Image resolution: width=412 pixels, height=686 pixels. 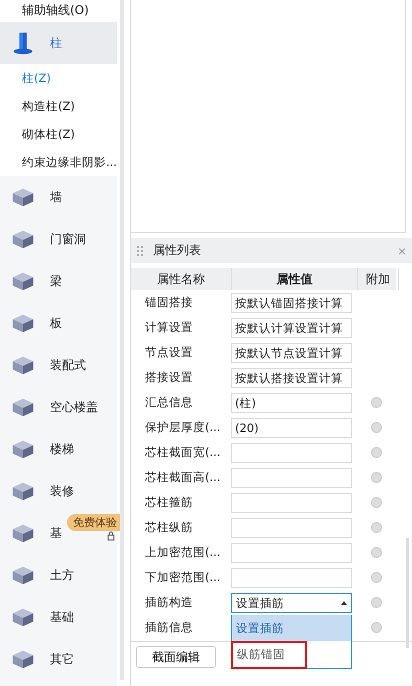 What do you see at coordinates (291, 627) in the screenshot?
I see `dropdown-option: 设置插筋` at bounding box center [291, 627].